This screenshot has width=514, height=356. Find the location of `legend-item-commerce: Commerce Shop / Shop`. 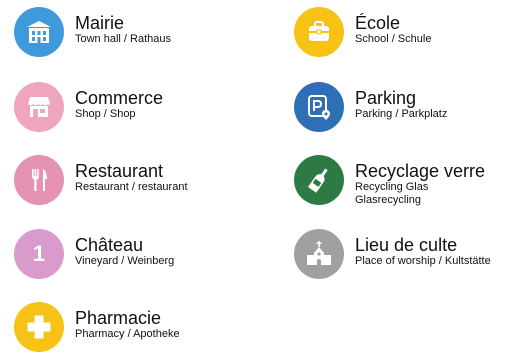

legend-item-commerce: Commerce Shop / Shop is located at coordinates (88, 107).